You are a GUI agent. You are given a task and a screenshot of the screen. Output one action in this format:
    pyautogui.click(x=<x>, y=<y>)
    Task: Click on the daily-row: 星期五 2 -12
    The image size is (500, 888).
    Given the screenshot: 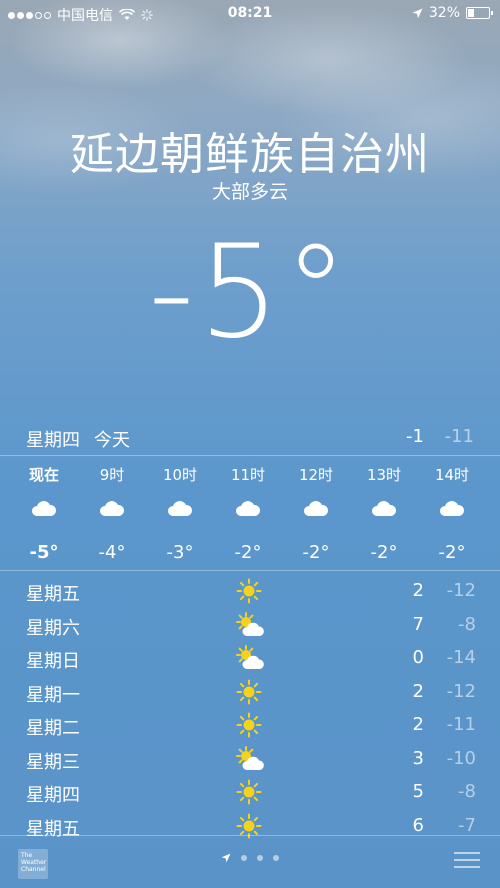 What is the action you would take?
    pyautogui.click(x=250, y=591)
    